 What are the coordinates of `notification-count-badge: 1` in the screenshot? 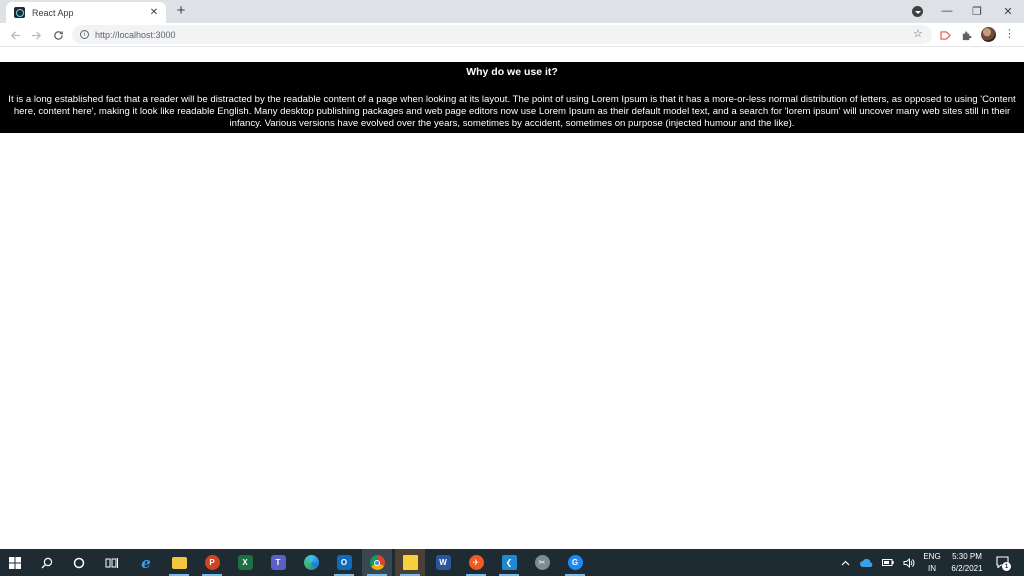 It's located at (1006, 566).